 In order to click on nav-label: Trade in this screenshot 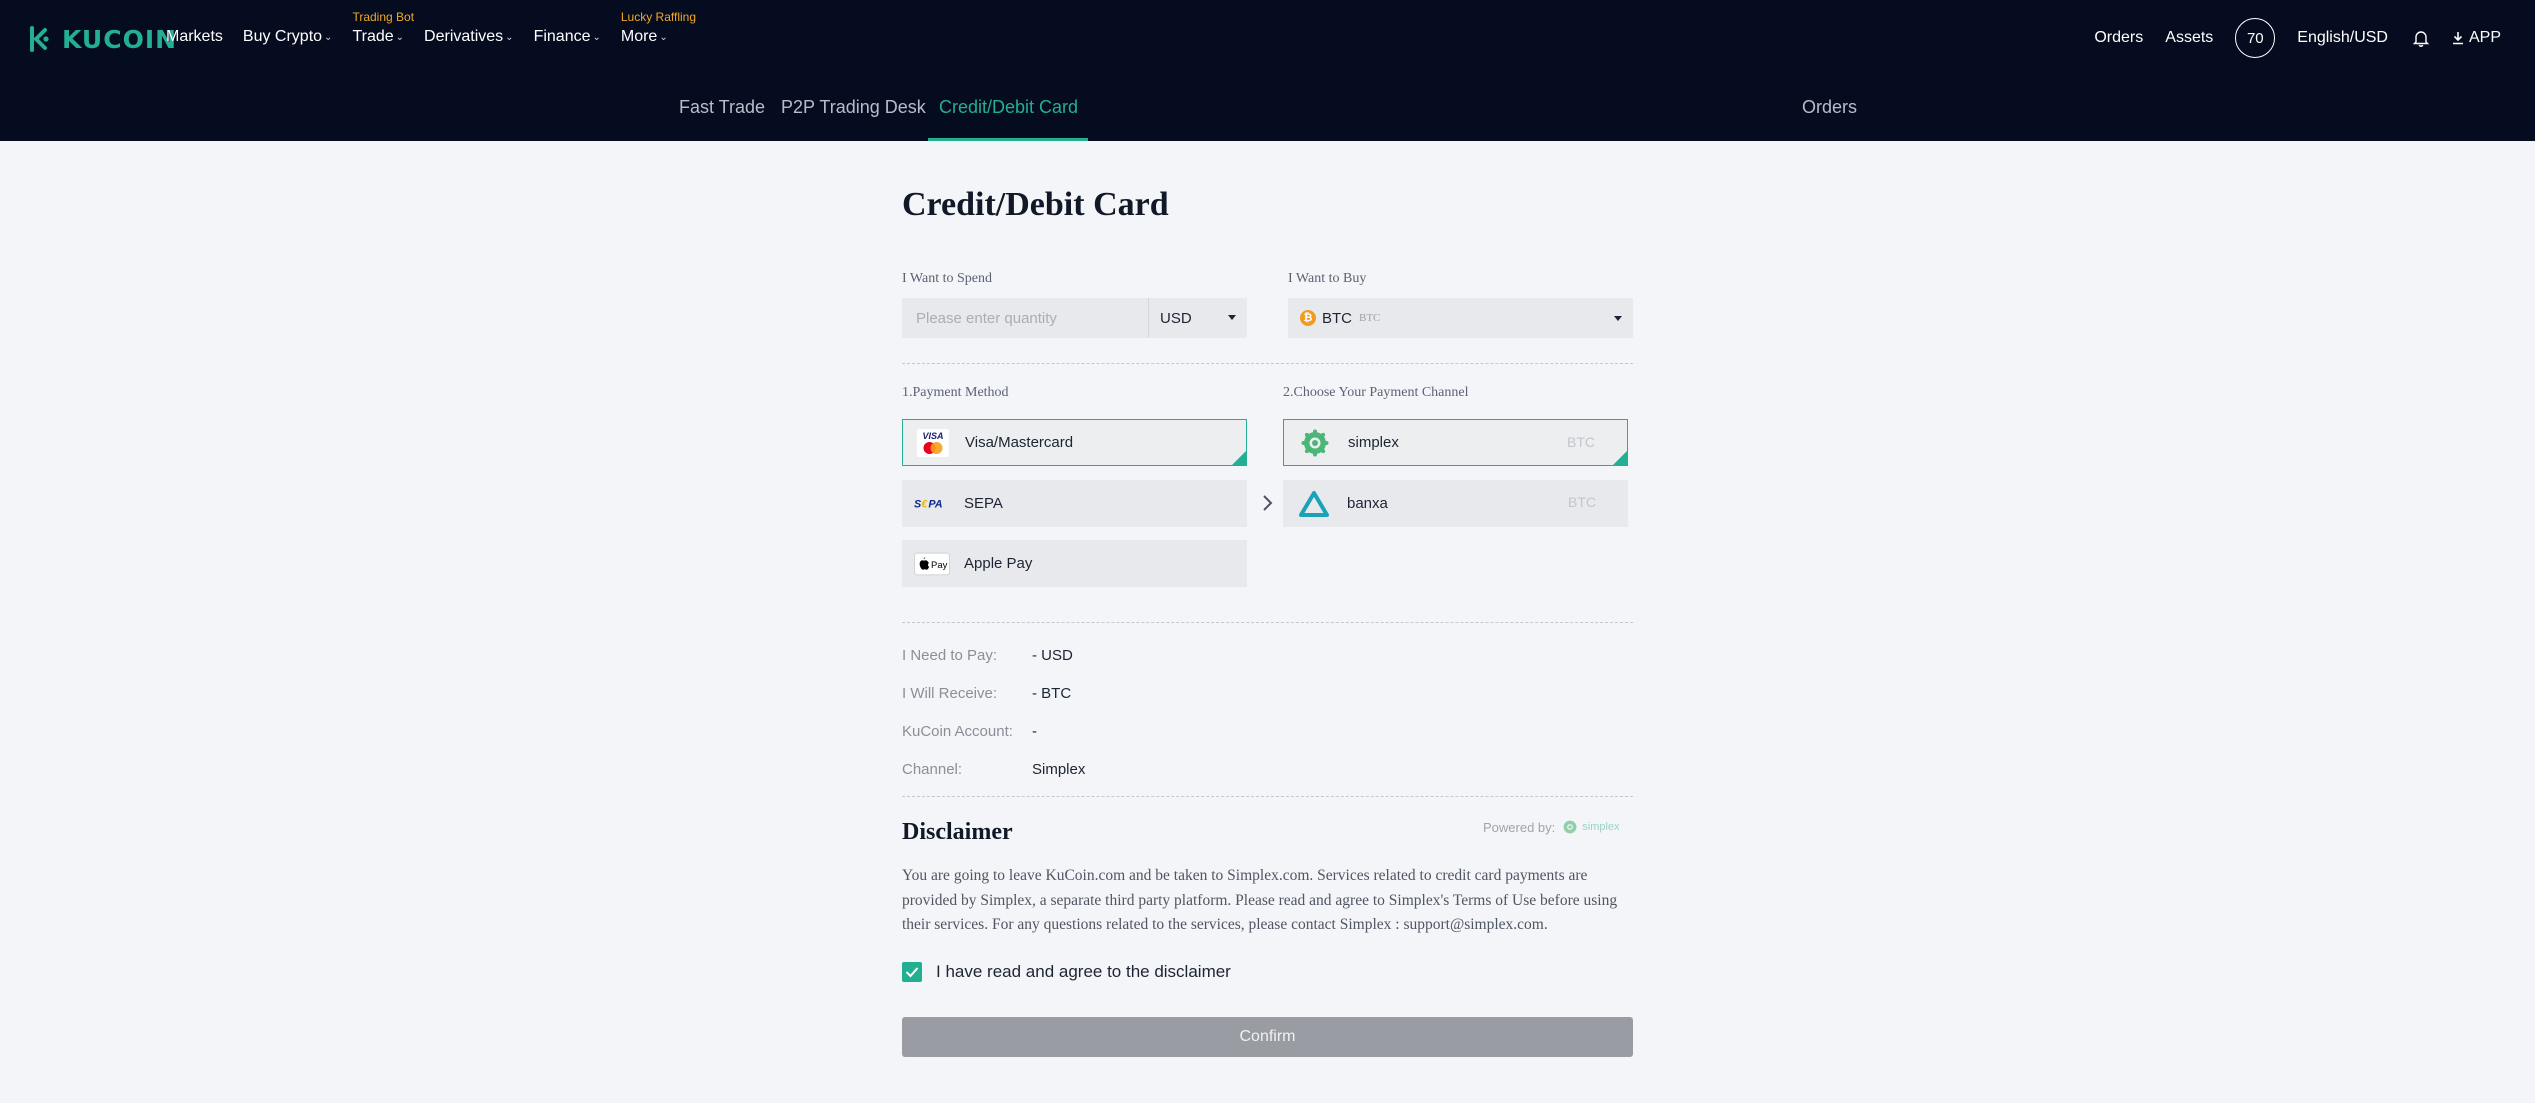, I will do `click(373, 36)`.